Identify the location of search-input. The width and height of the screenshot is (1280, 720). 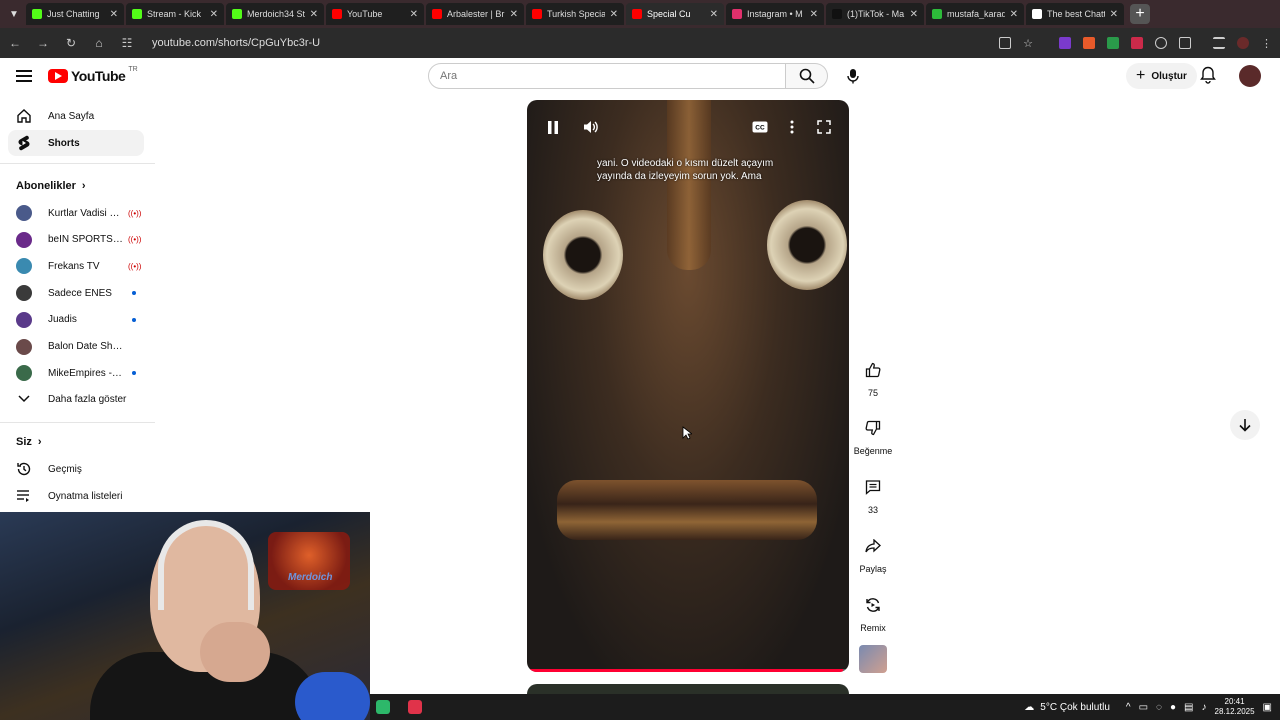
(607, 76).